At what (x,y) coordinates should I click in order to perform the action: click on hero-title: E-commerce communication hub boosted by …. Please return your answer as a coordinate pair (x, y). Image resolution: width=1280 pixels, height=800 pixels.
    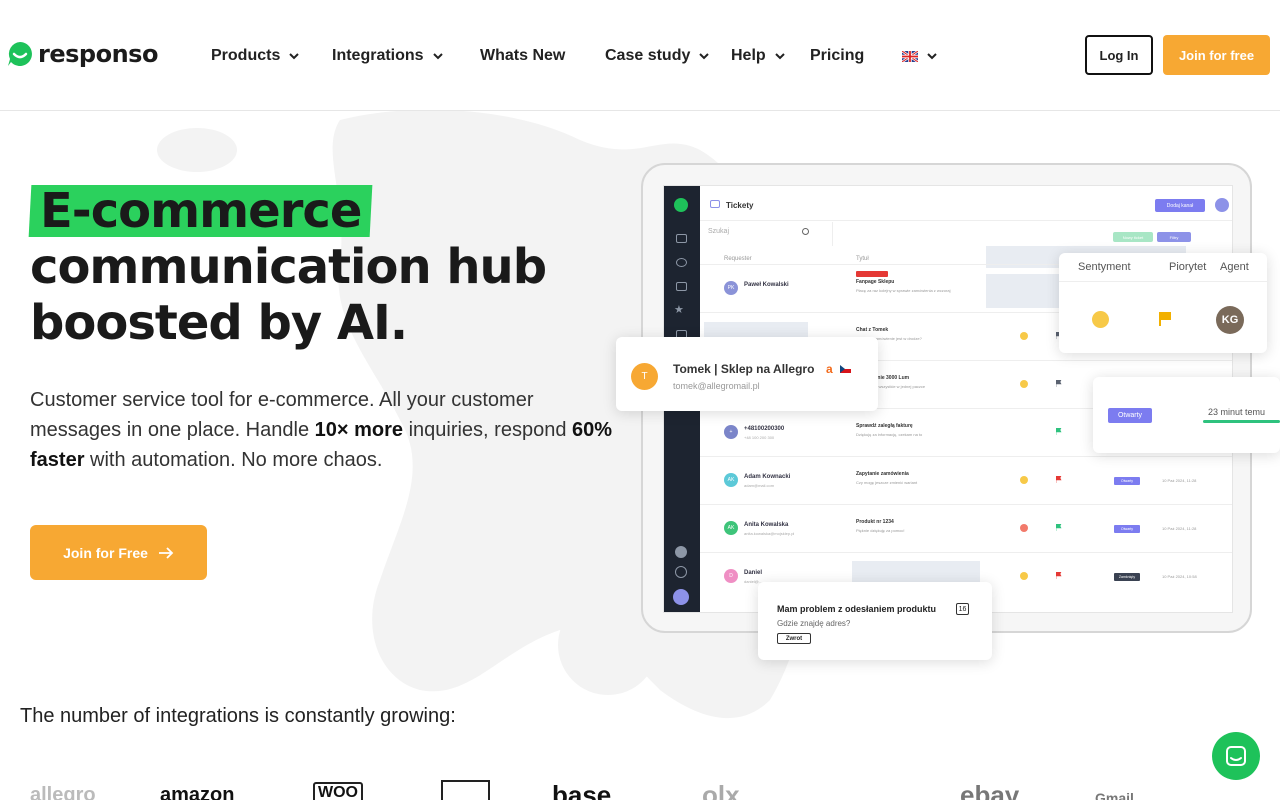
    Looking at the image, I should click on (287, 267).